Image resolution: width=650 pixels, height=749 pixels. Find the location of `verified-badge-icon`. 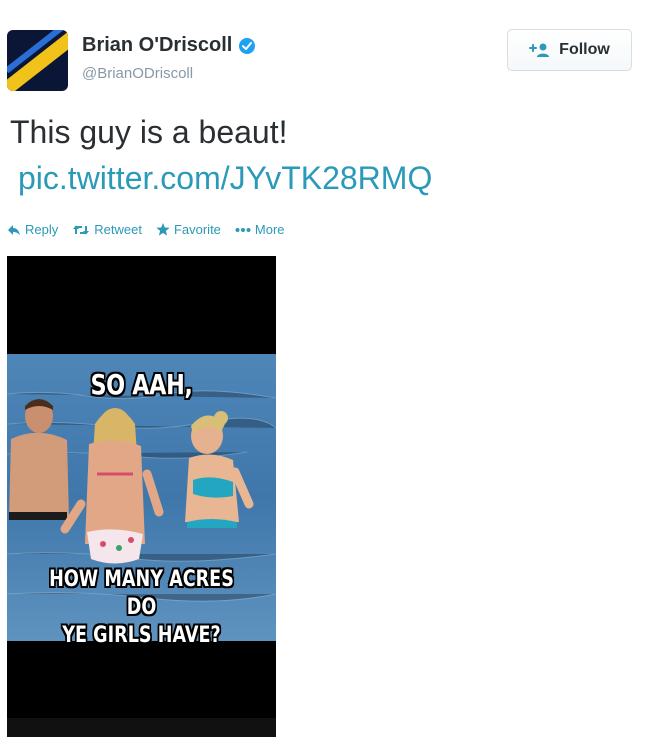

verified-badge-icon is located at coordinates (247, 46).